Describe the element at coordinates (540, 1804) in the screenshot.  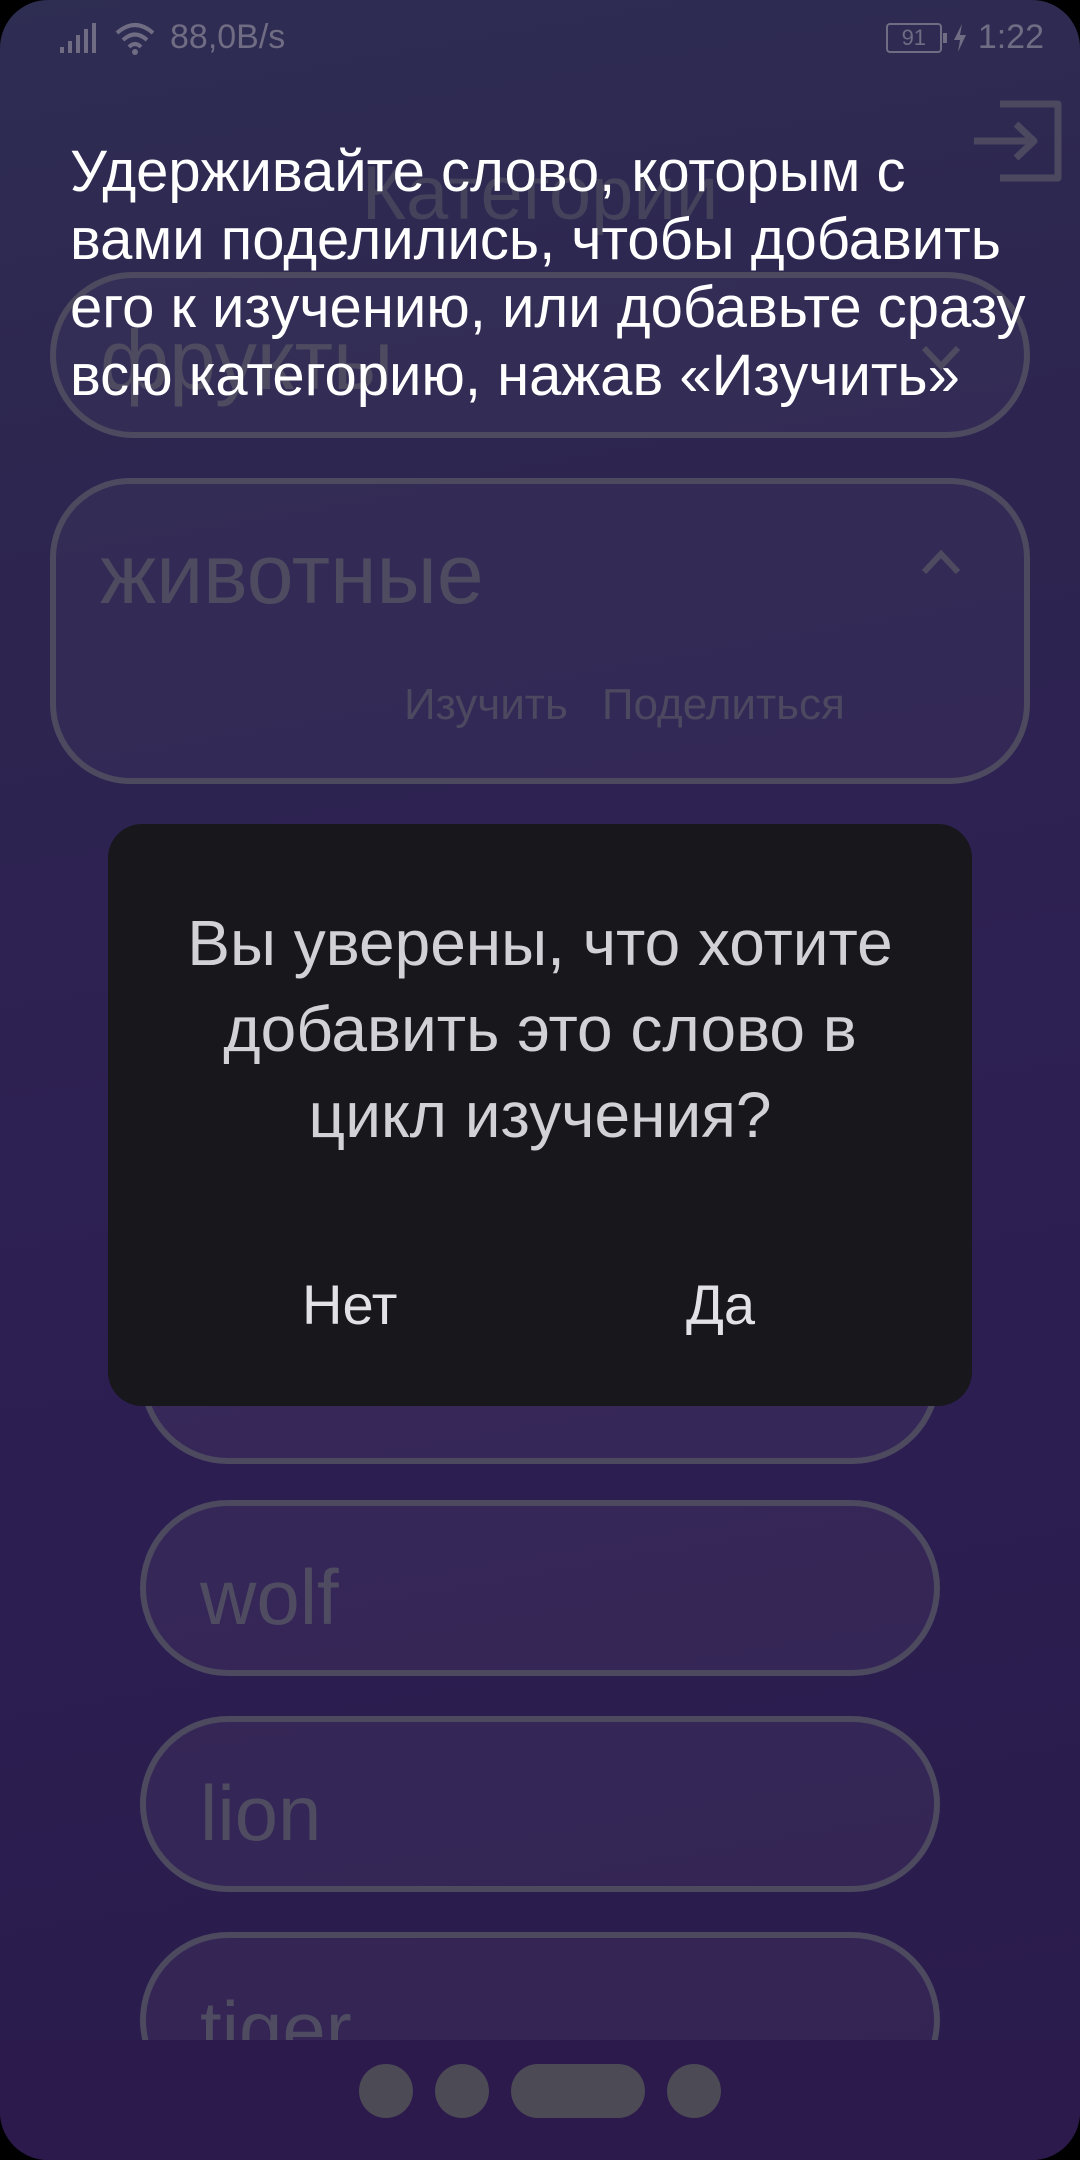
I see `word-item: lion` at that location.